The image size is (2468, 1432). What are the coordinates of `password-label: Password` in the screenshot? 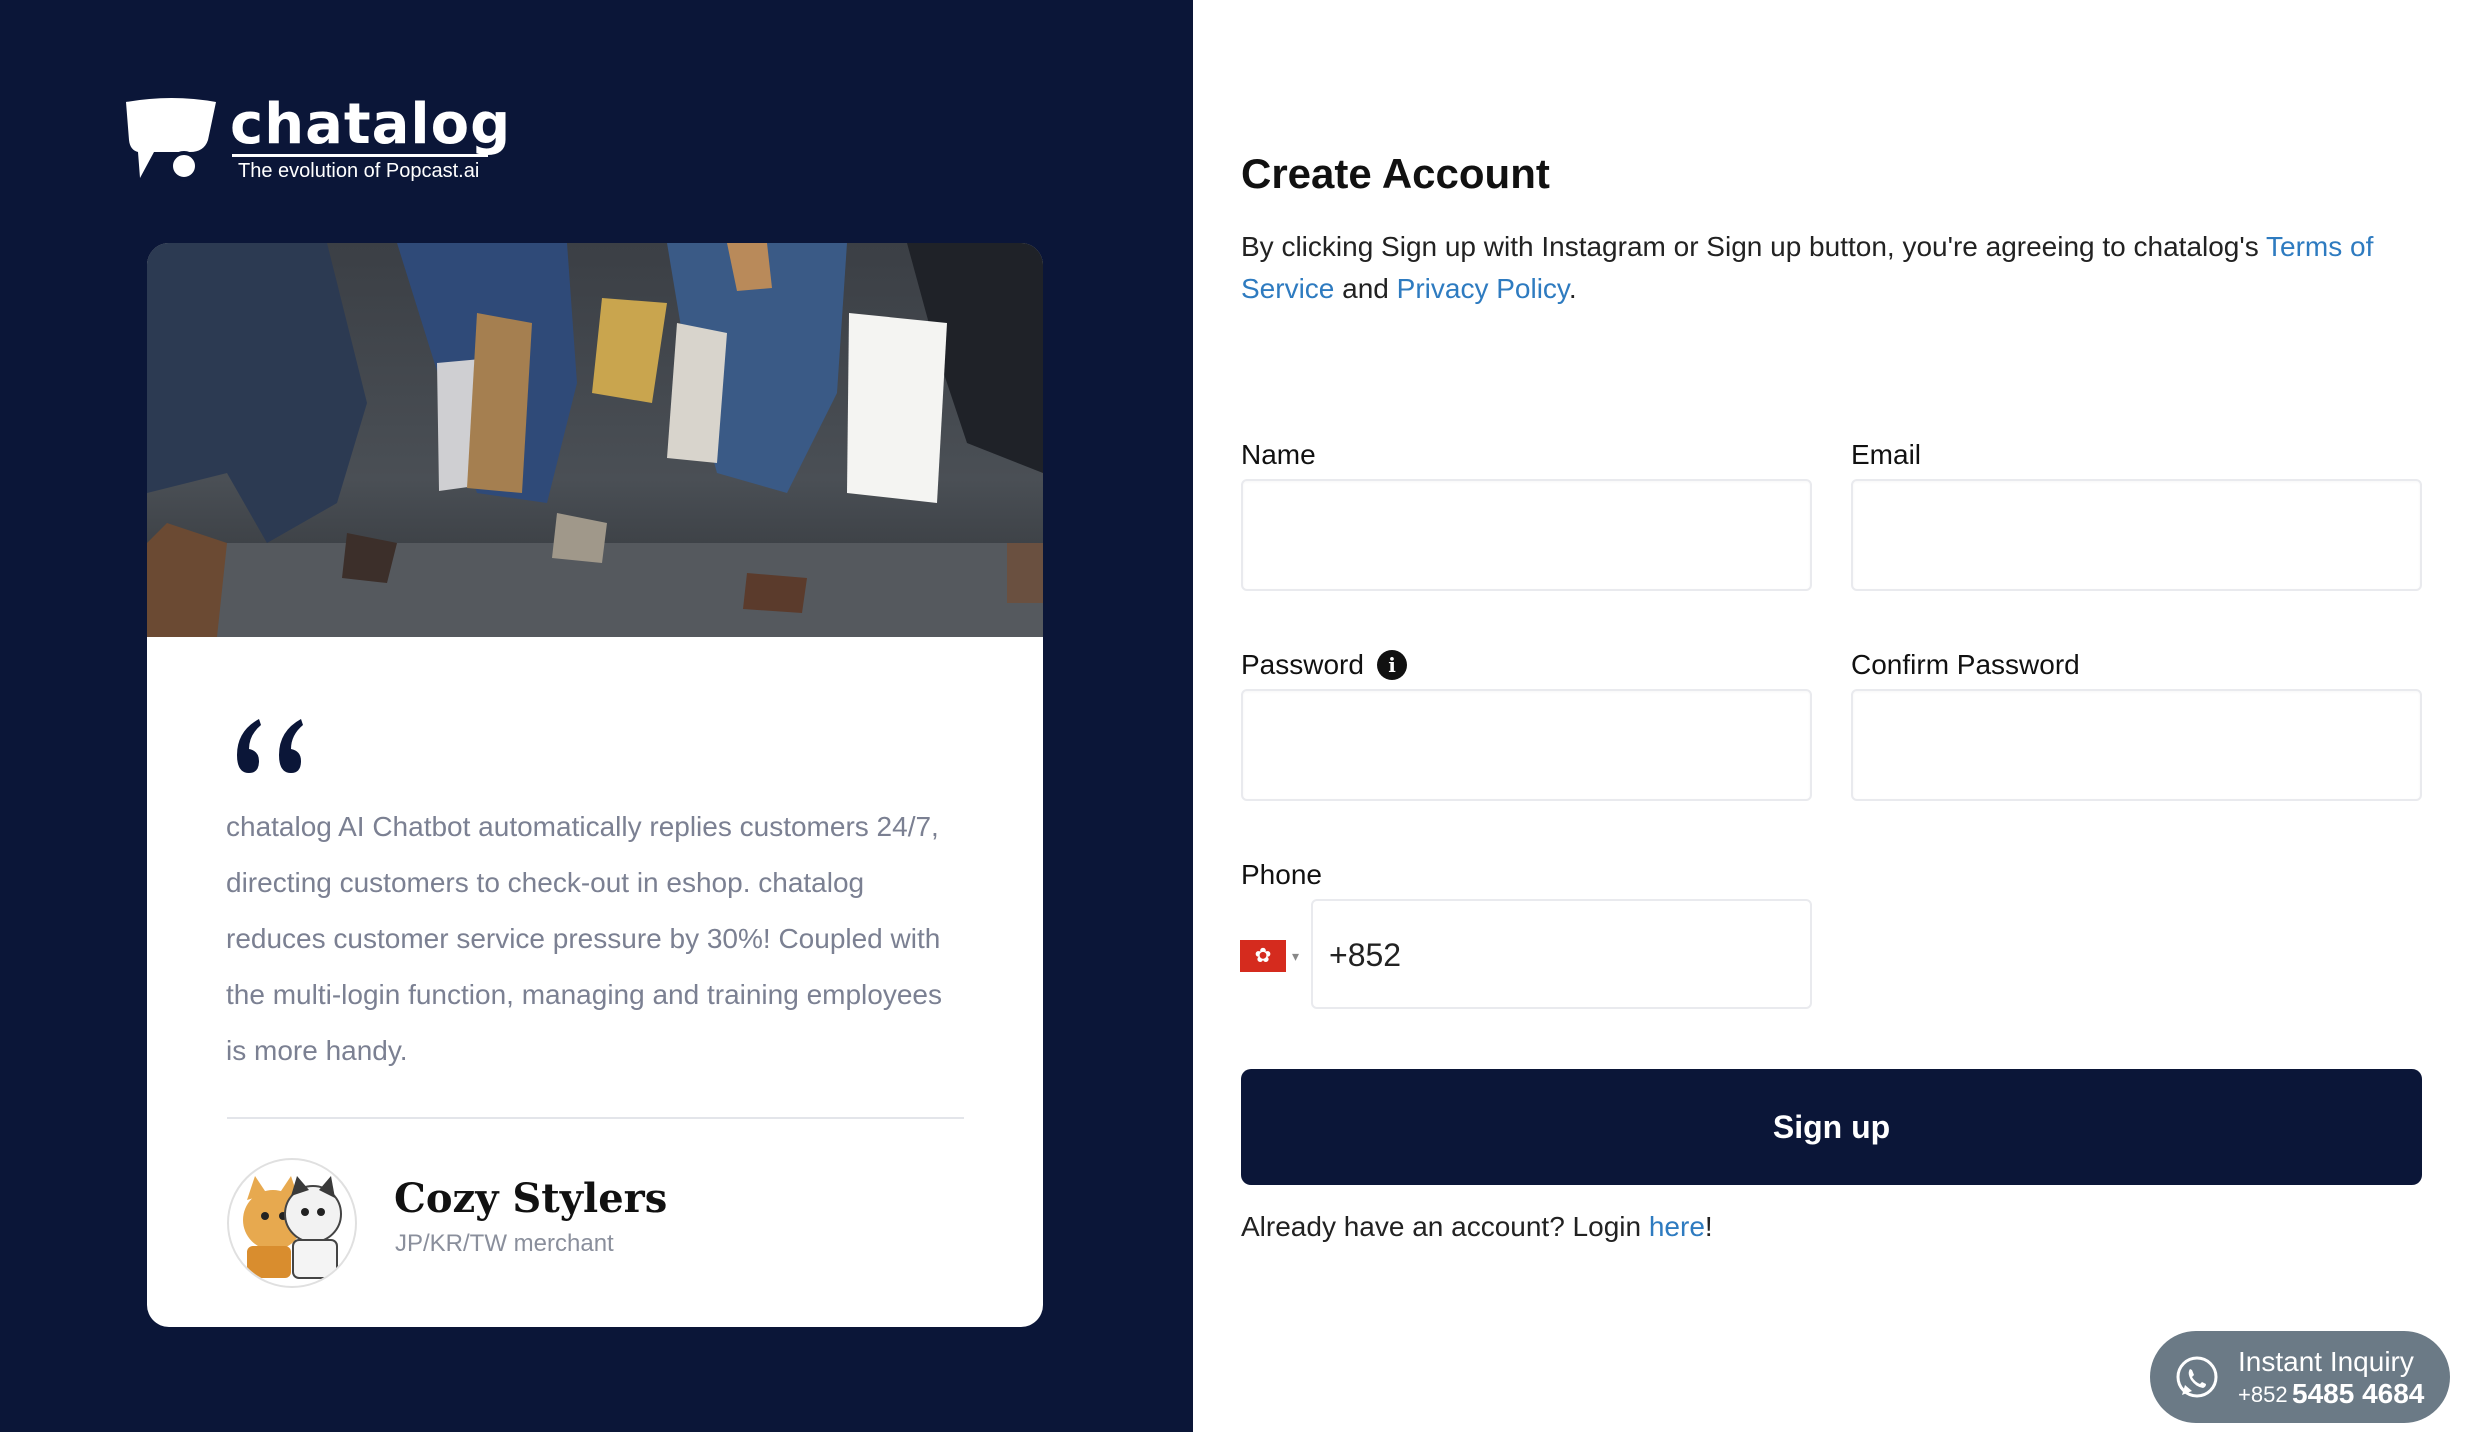 It's located at (1302, 664).